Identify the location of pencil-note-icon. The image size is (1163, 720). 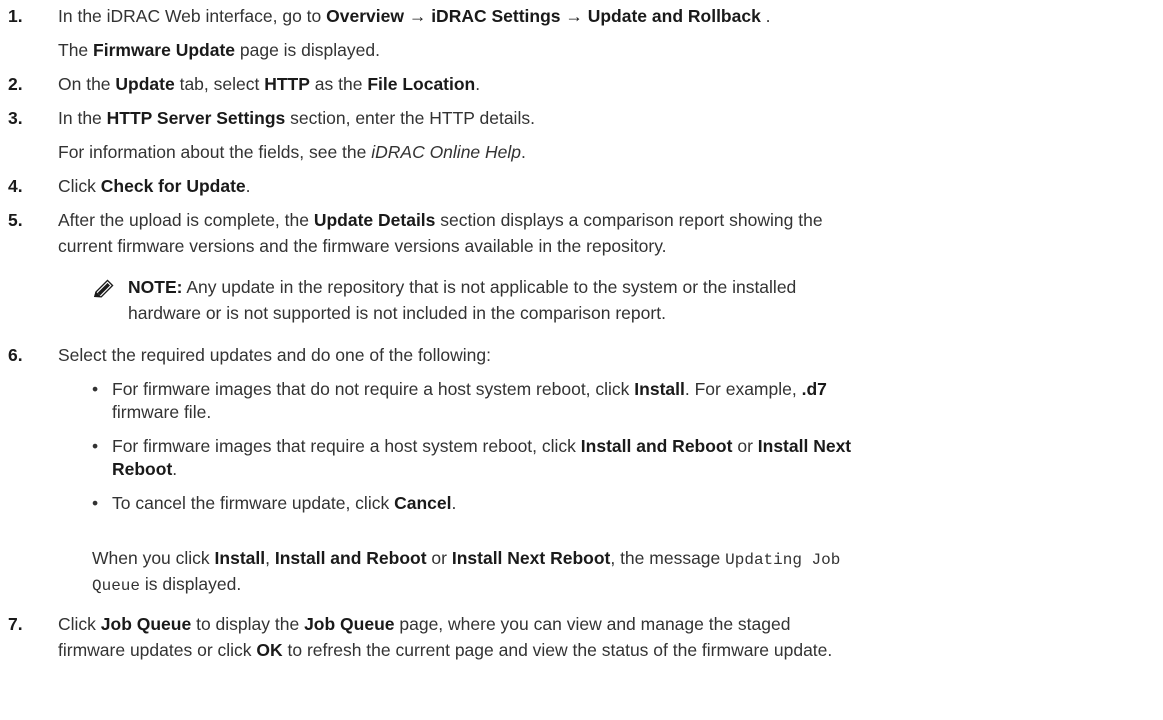
(104, 289).